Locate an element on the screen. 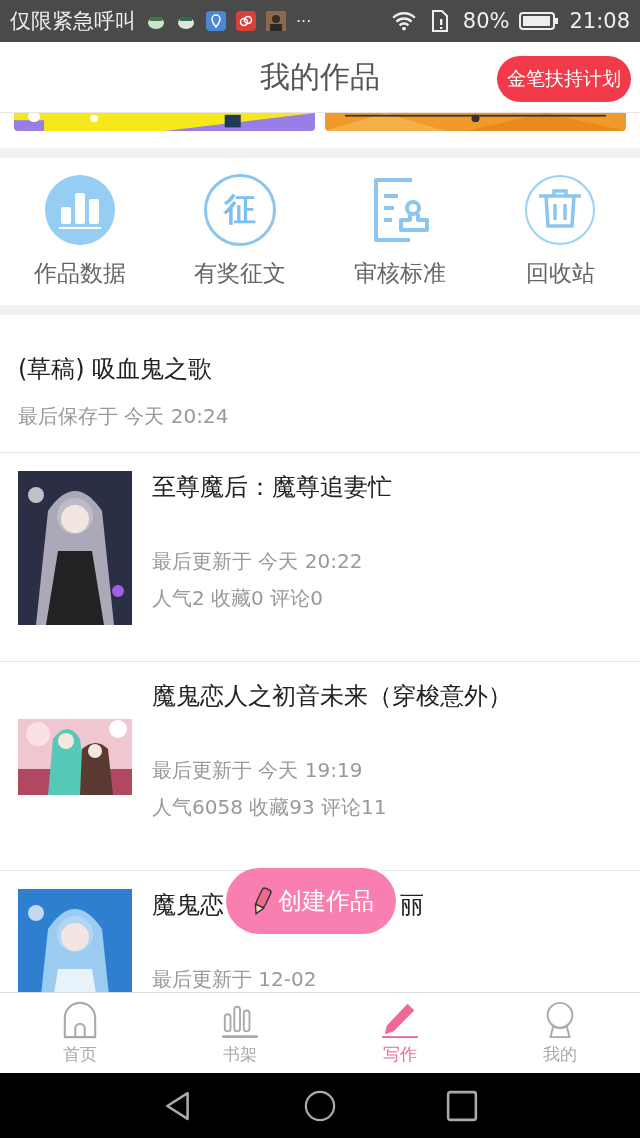 The height and width of the screenshot is (1138, 640). saved-time-text: 最后保存于 今天 20:24 is located at coordinates (124, 416).